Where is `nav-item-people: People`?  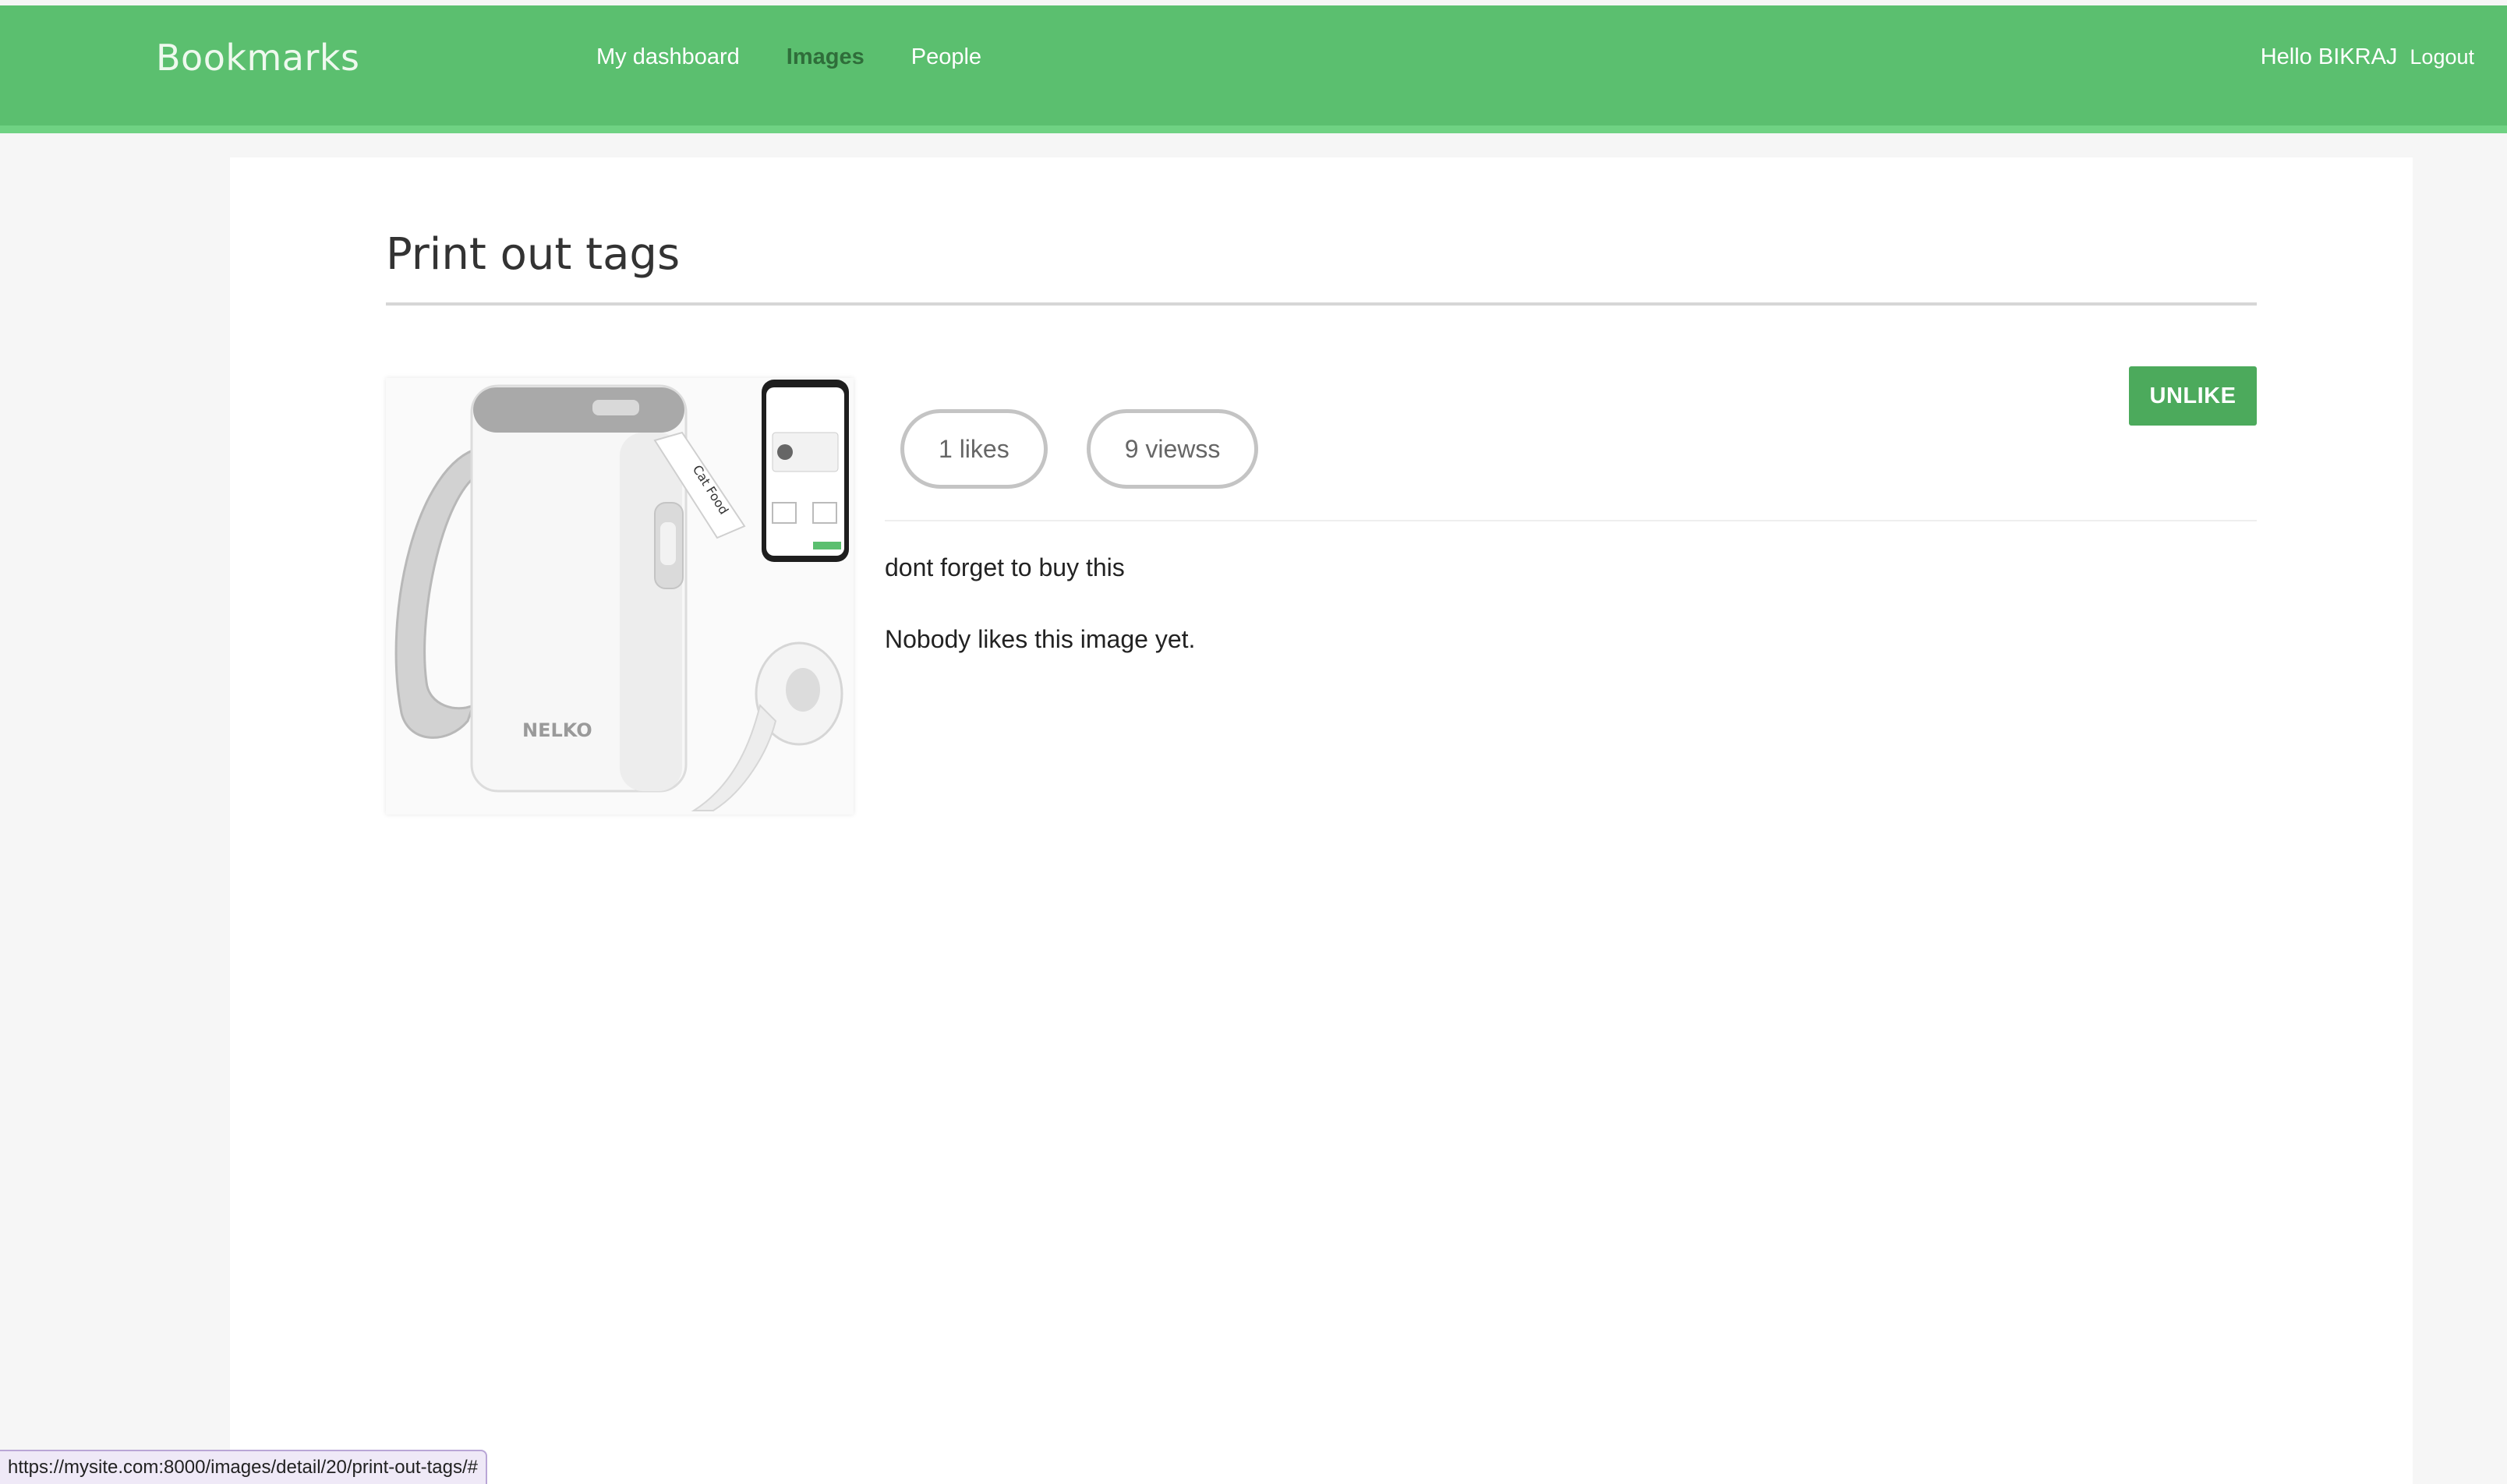 nav-item-people: People is located at coordinates (946, 57).